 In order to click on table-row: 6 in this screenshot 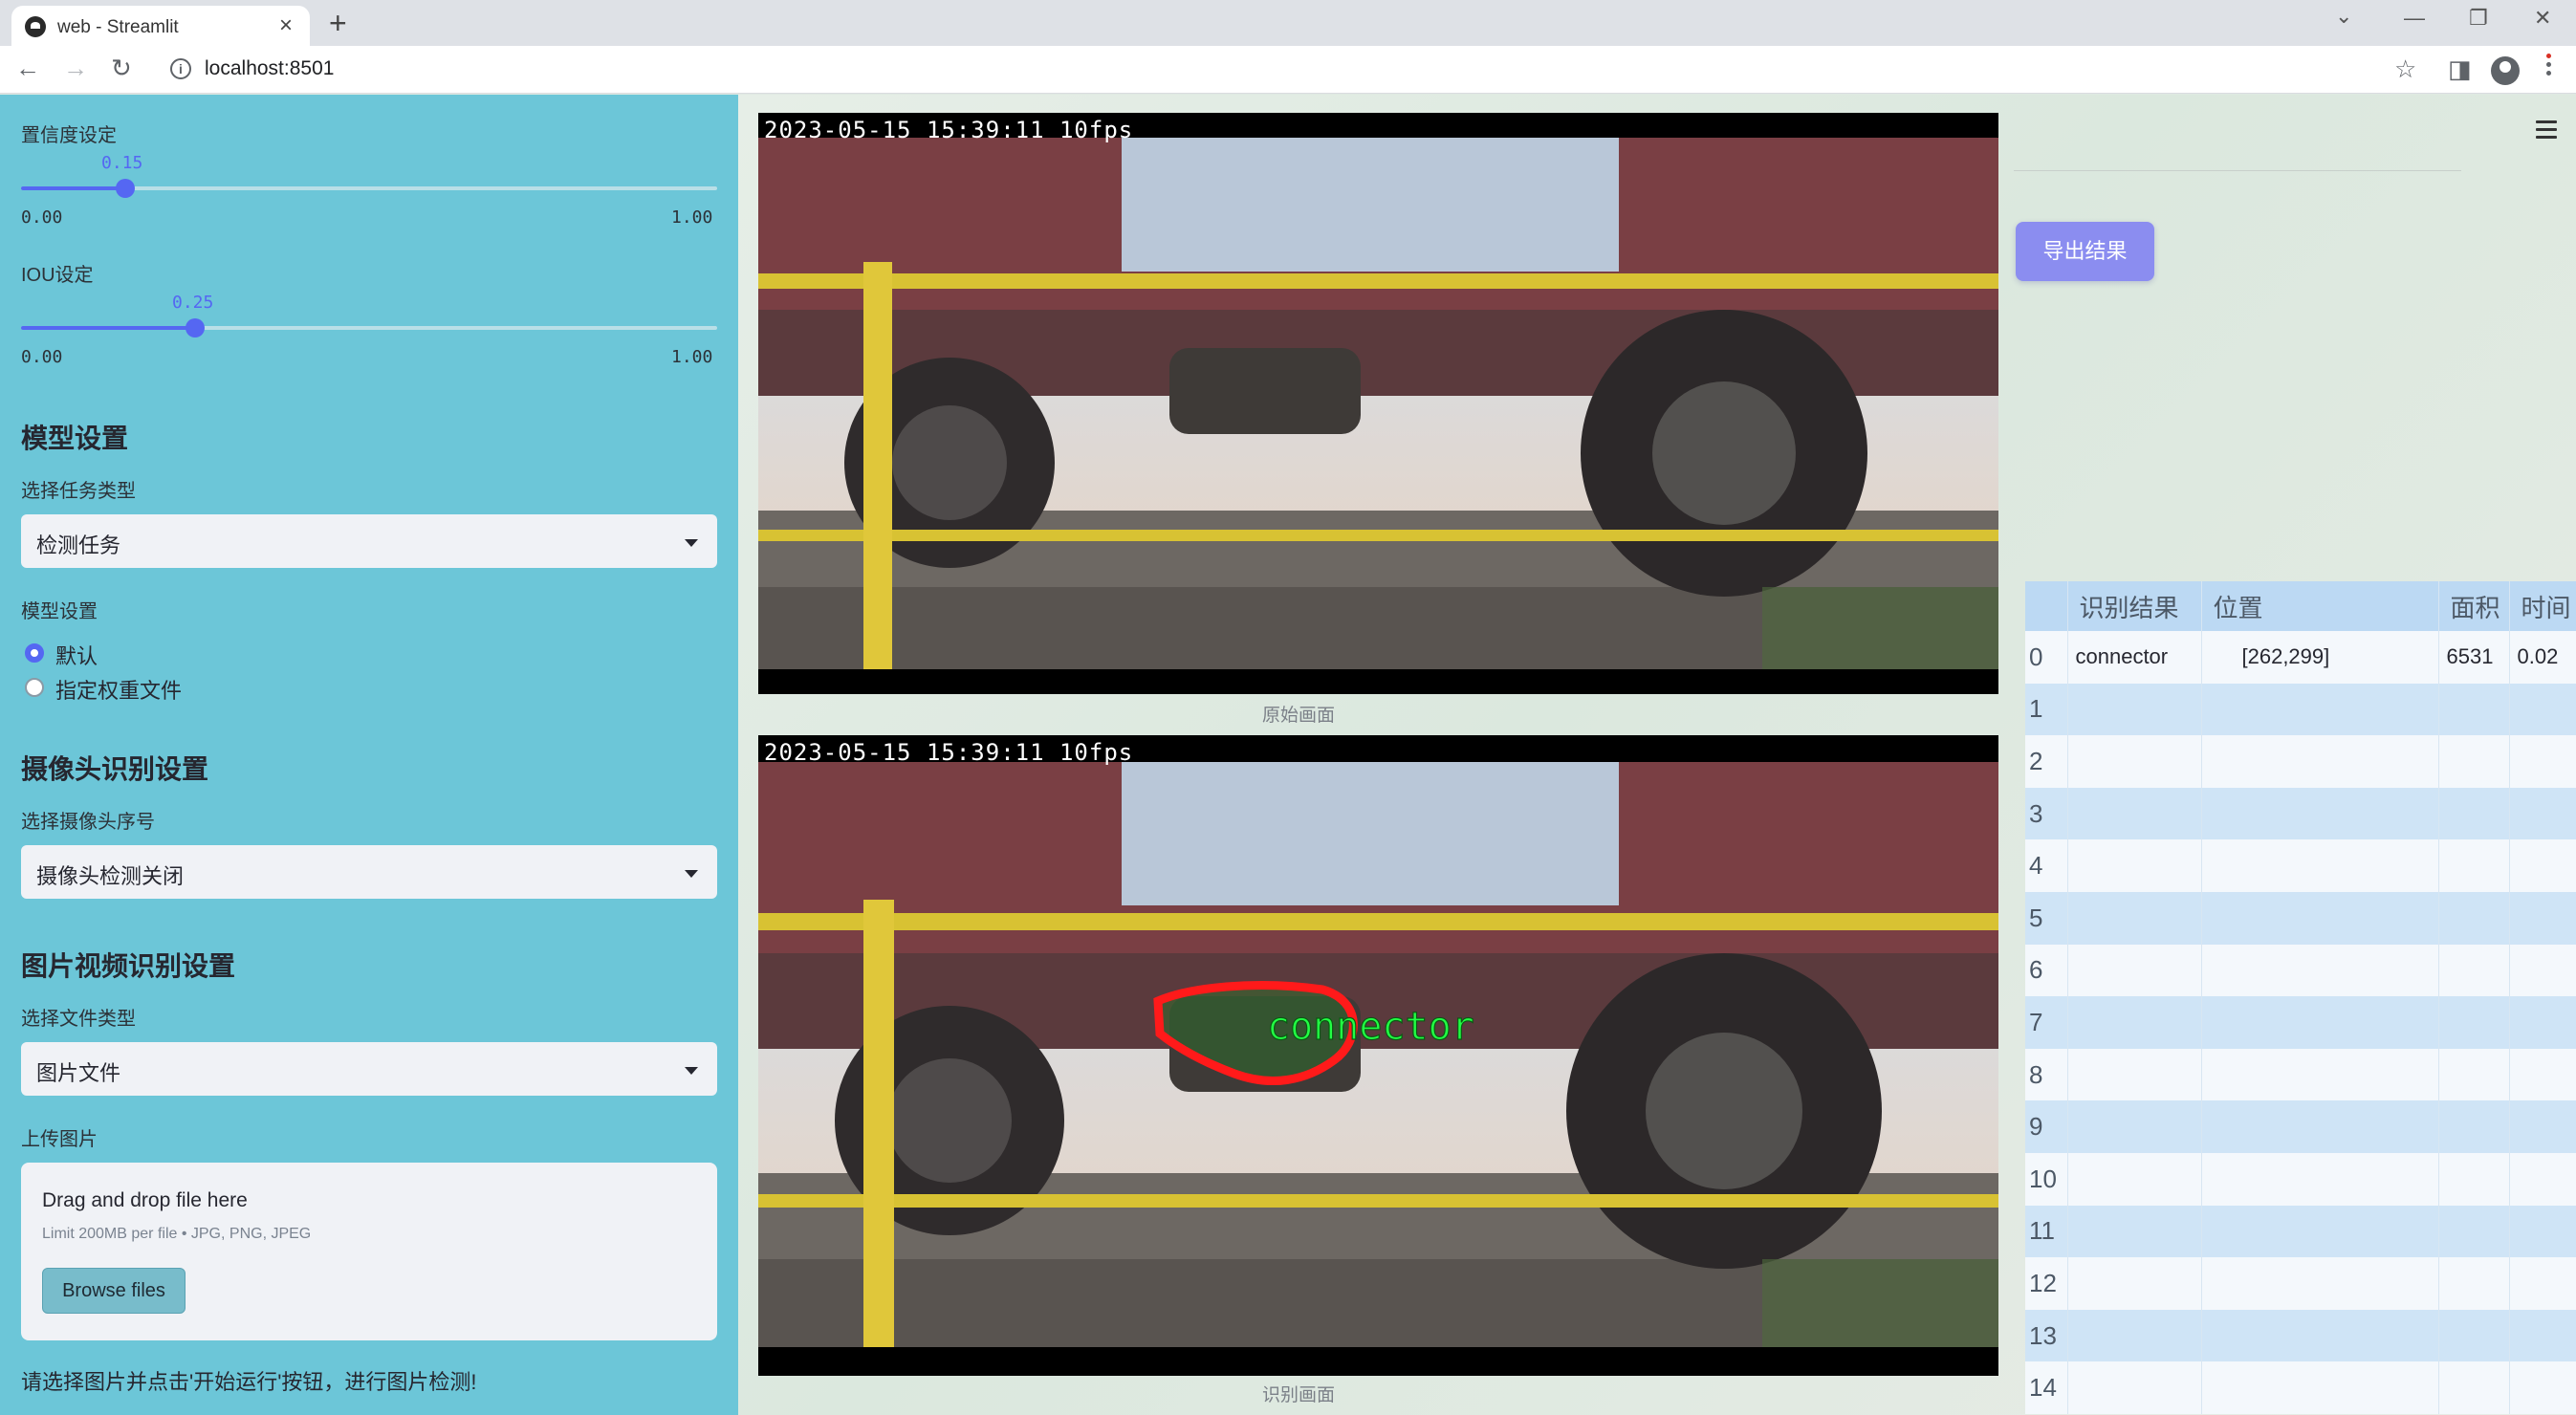, I will do `click(2300, 970)`.